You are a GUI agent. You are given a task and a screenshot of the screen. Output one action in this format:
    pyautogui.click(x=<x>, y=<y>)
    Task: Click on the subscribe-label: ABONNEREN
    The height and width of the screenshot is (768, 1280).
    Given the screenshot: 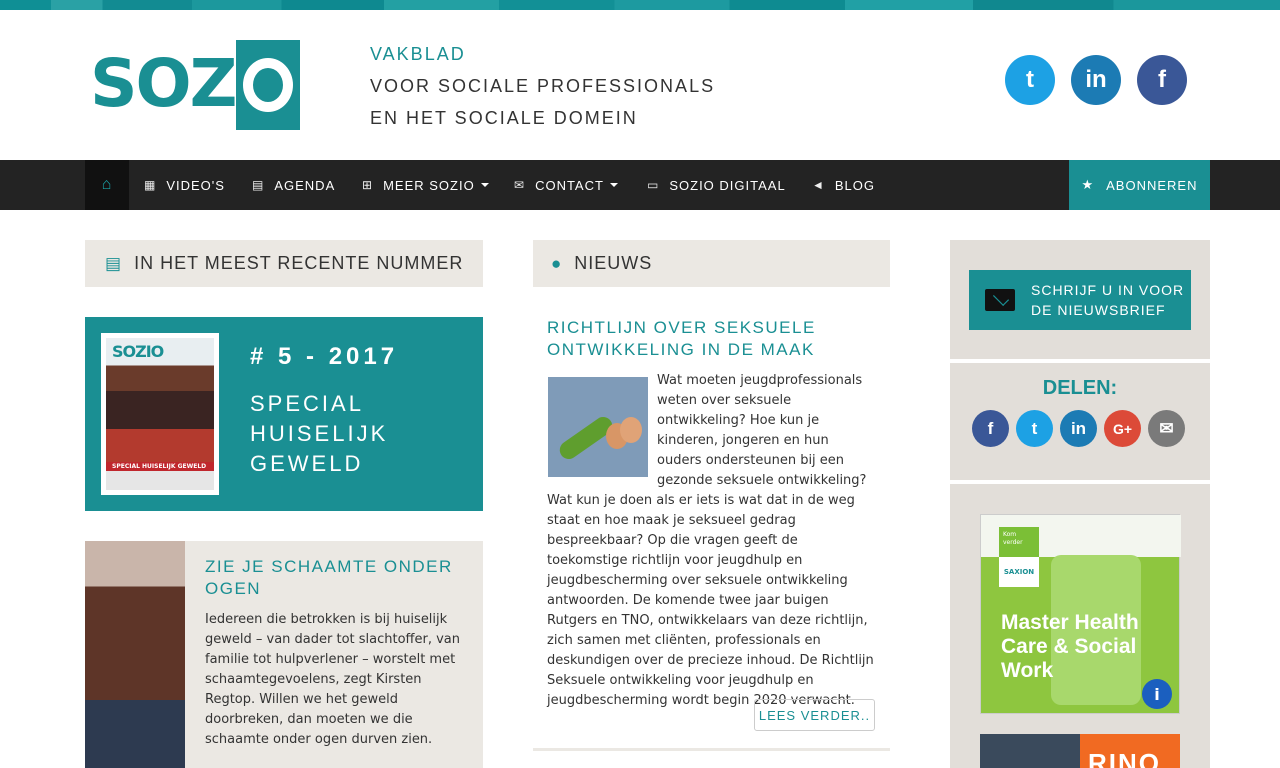 What is the action you would take?
    pyautogui.click(x=1152, y=185)
    